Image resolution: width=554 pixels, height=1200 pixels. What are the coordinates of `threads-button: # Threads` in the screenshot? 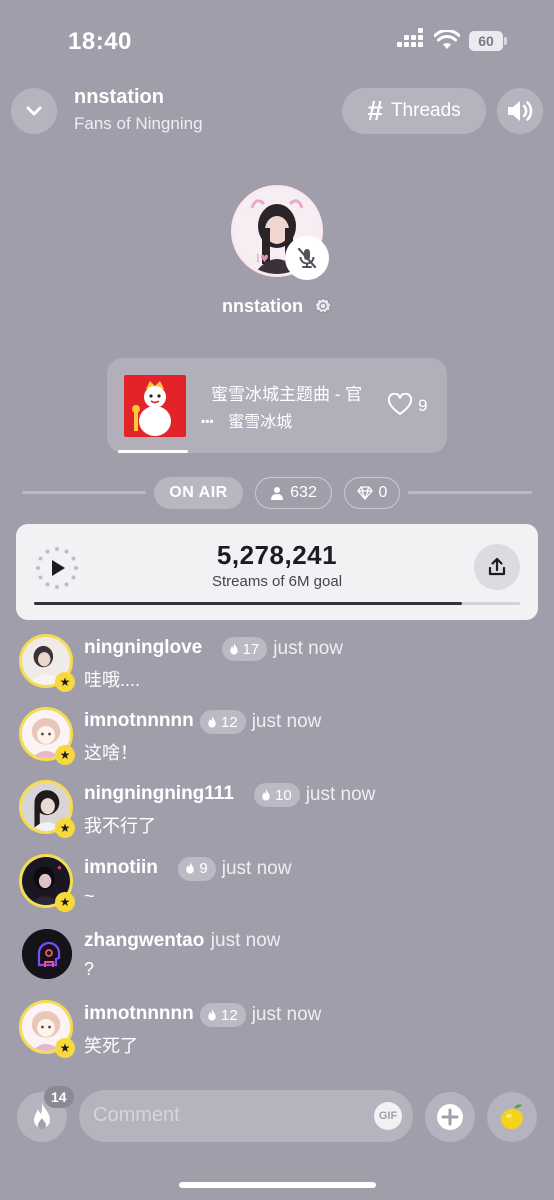 It's located at (414, 111).